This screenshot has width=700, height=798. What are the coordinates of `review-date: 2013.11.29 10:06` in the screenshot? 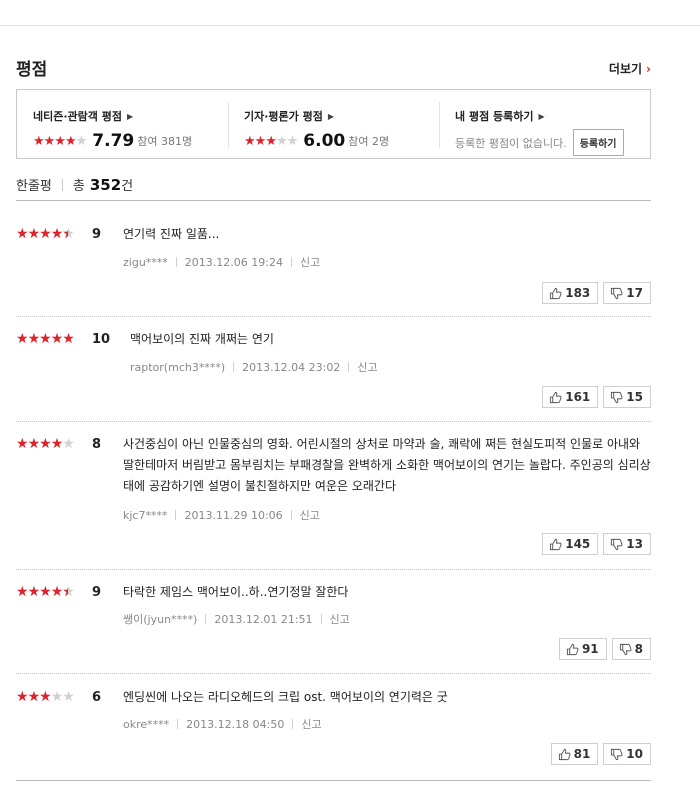 It's located at (233, 515).